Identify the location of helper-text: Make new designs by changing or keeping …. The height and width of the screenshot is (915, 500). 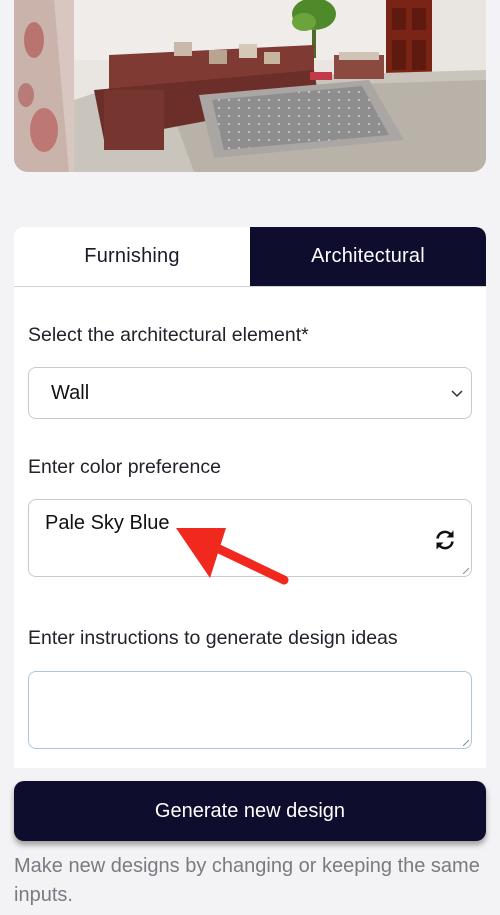
(247, 880).